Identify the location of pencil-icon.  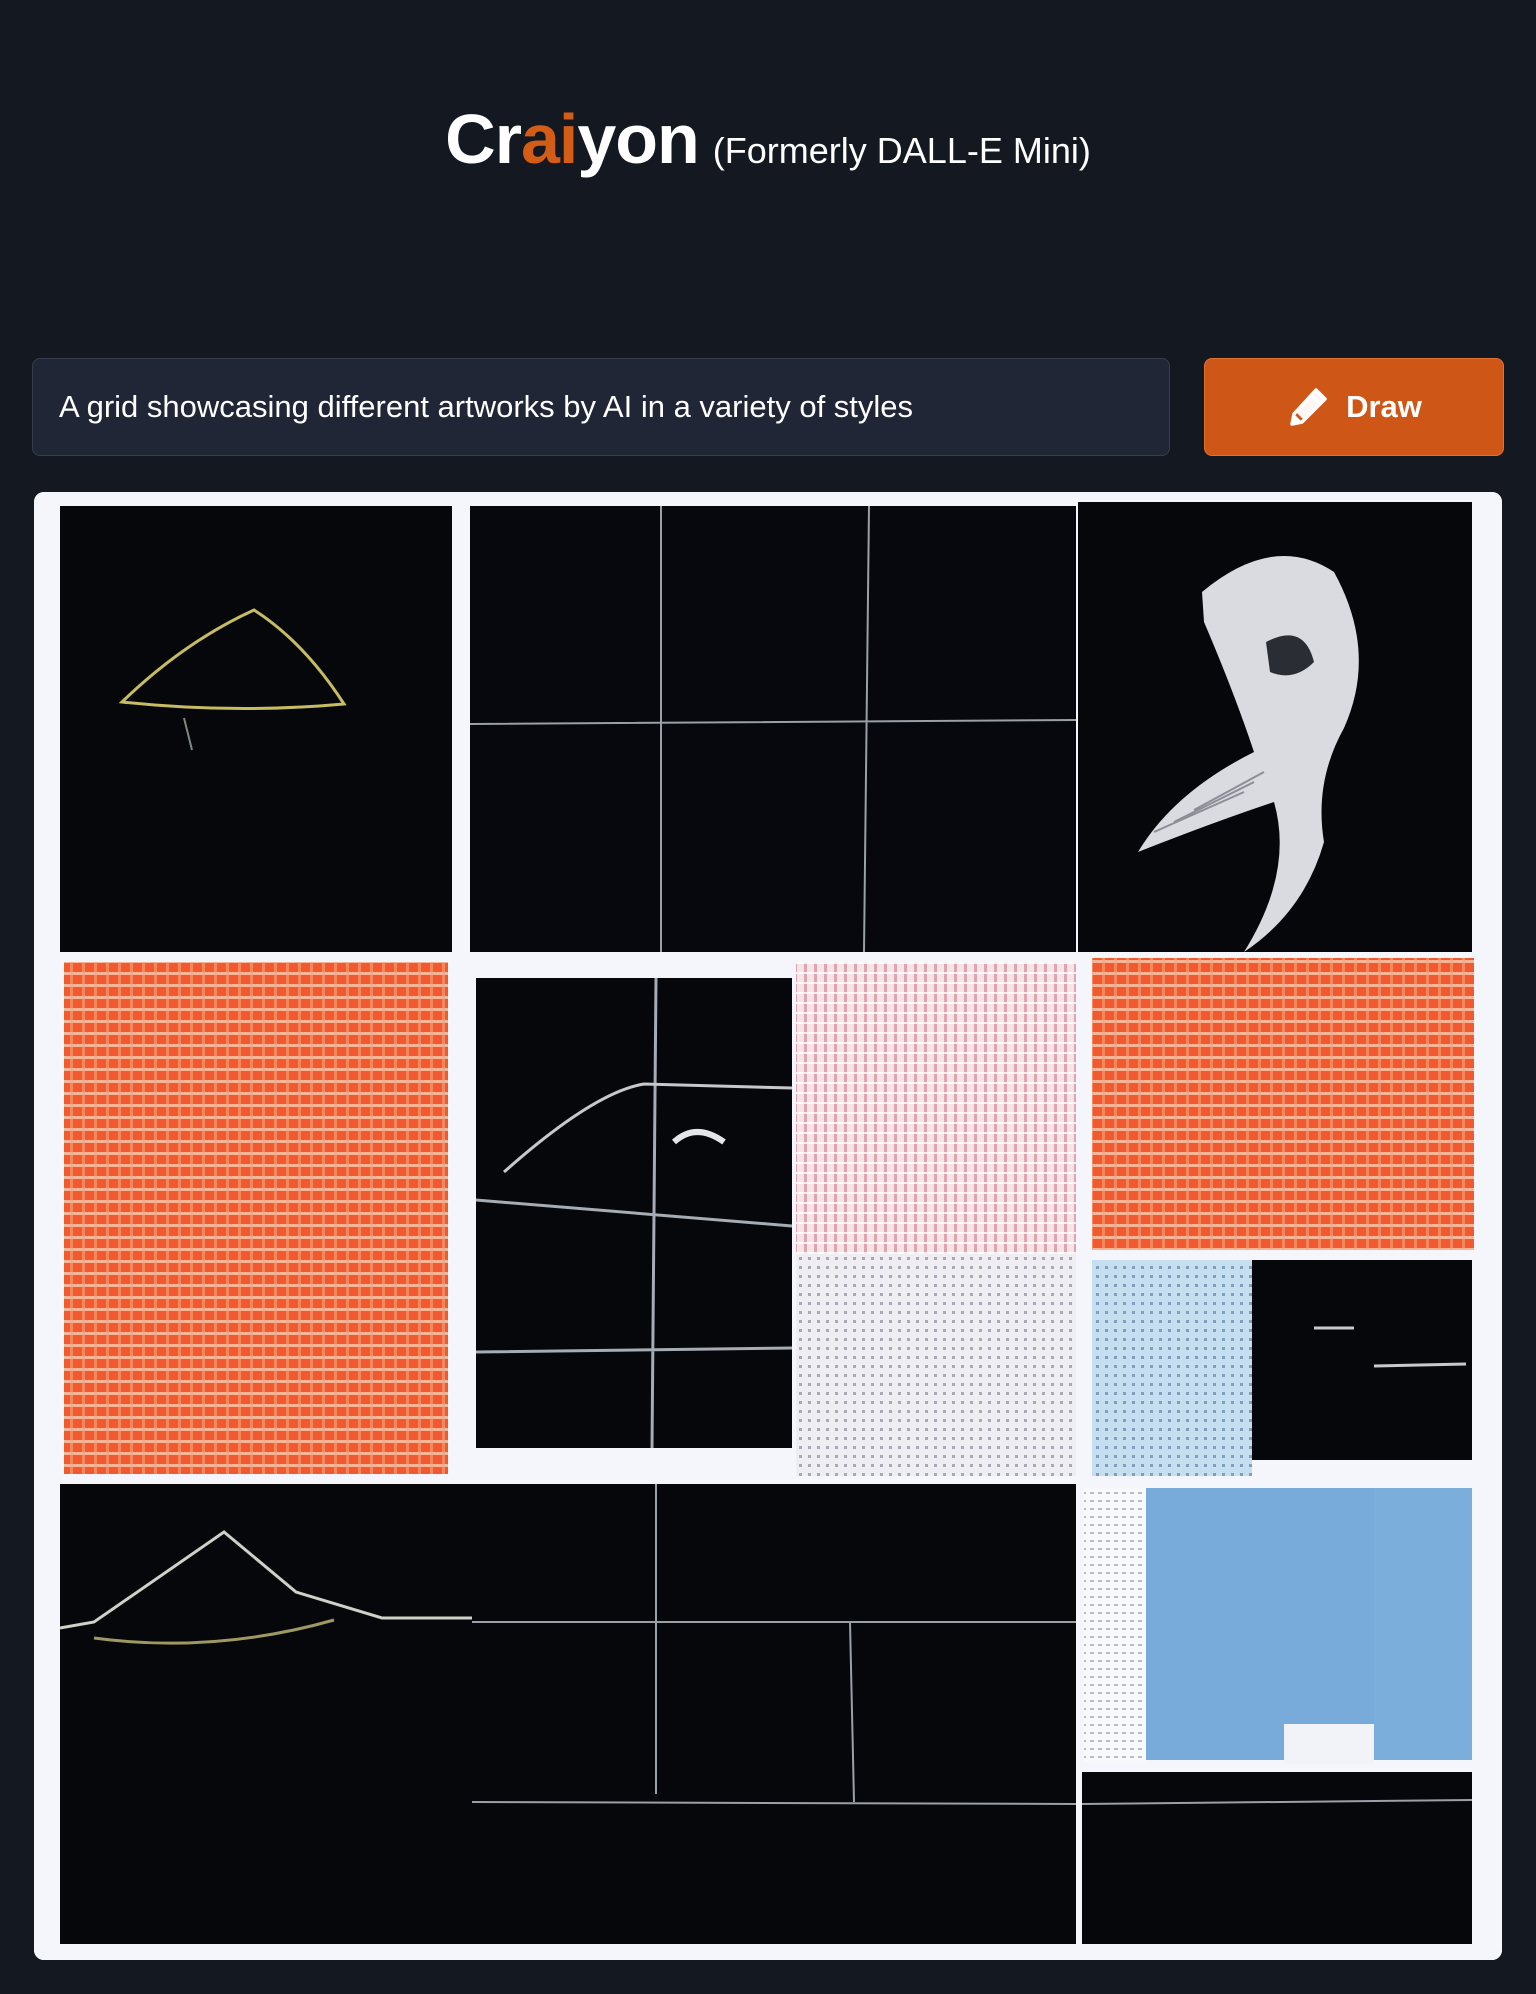
(1308, 407).